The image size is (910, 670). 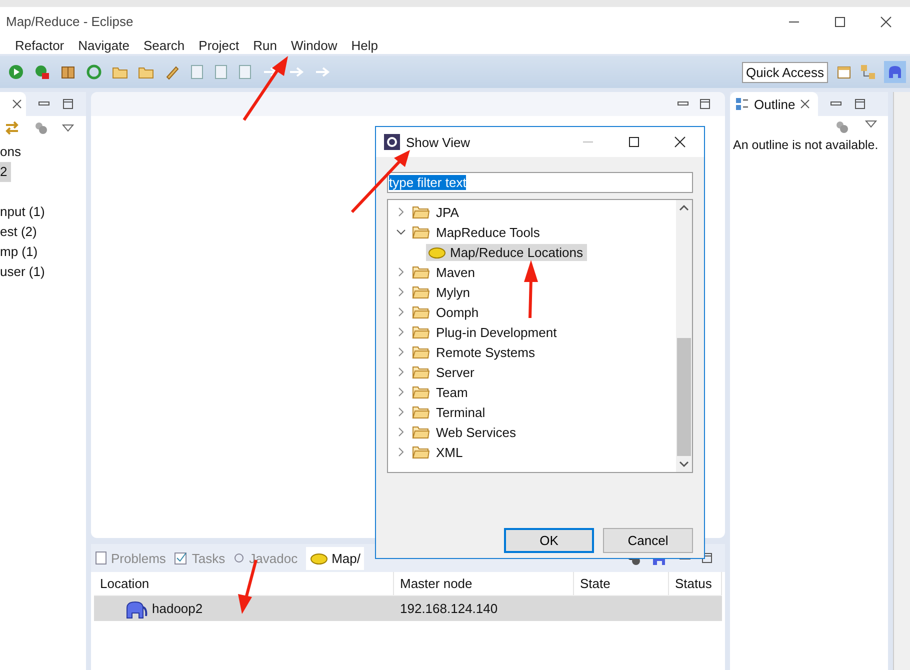 What do you see at coordinates (219, 45) in the screenshot?
I see `menu-item: Project` at bounding box center [219, 45].